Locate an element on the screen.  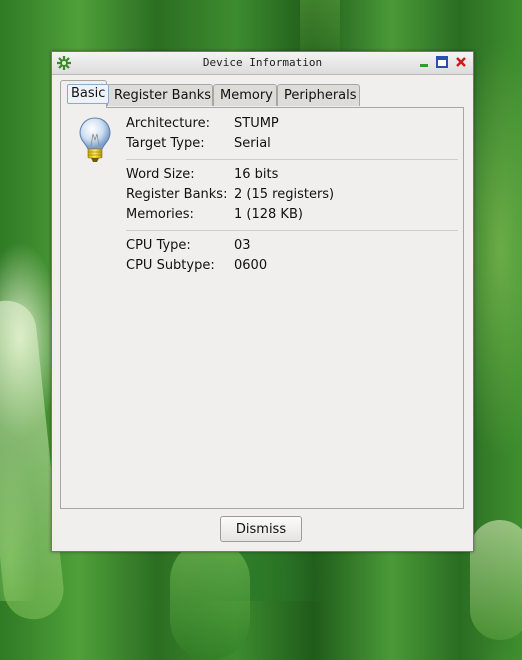
architecture-value: STUMP is located at coordinates (256, 123).